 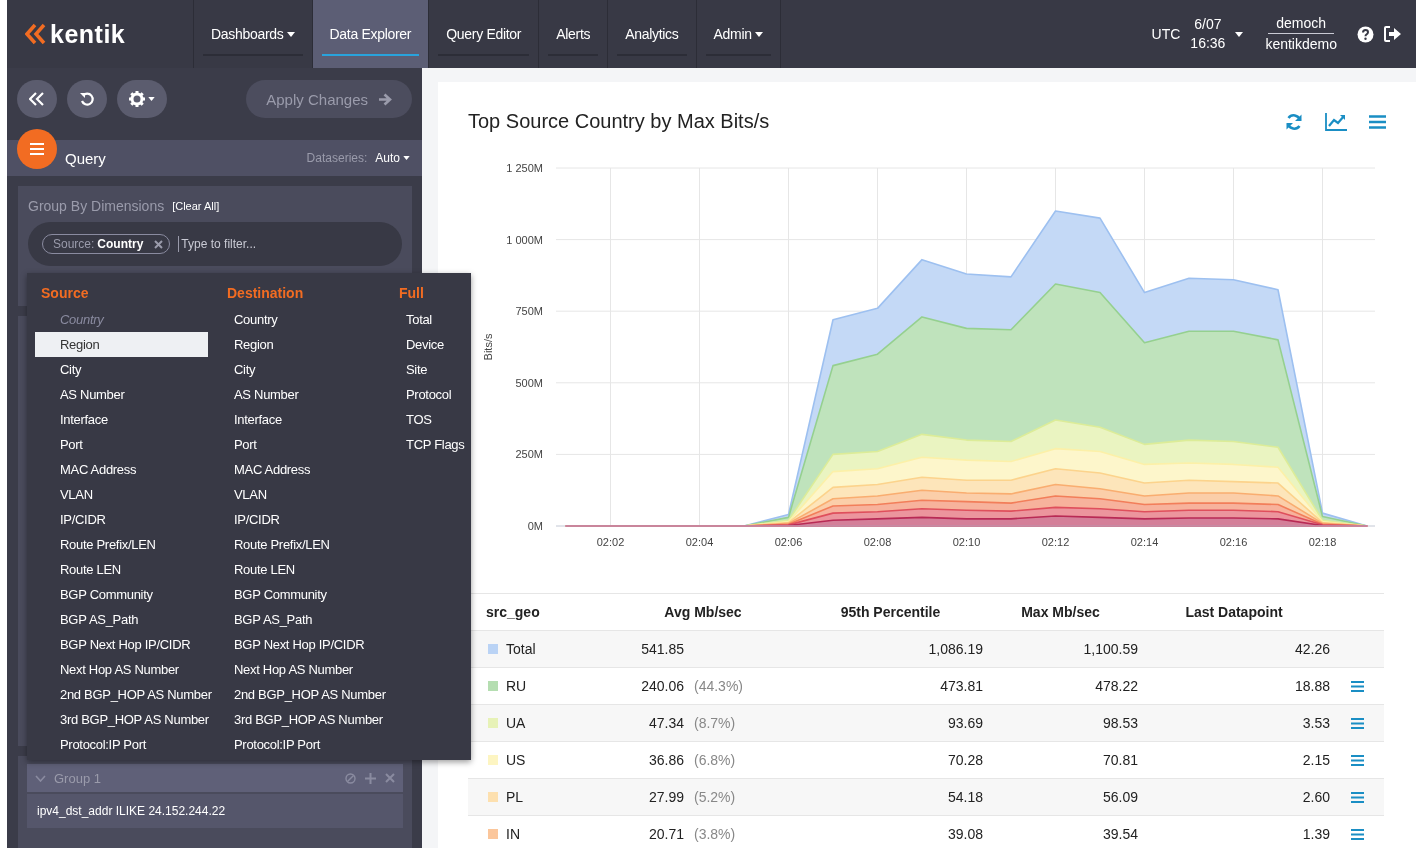 I want to click on line-chart-icon, so click(x=1336, y=121).